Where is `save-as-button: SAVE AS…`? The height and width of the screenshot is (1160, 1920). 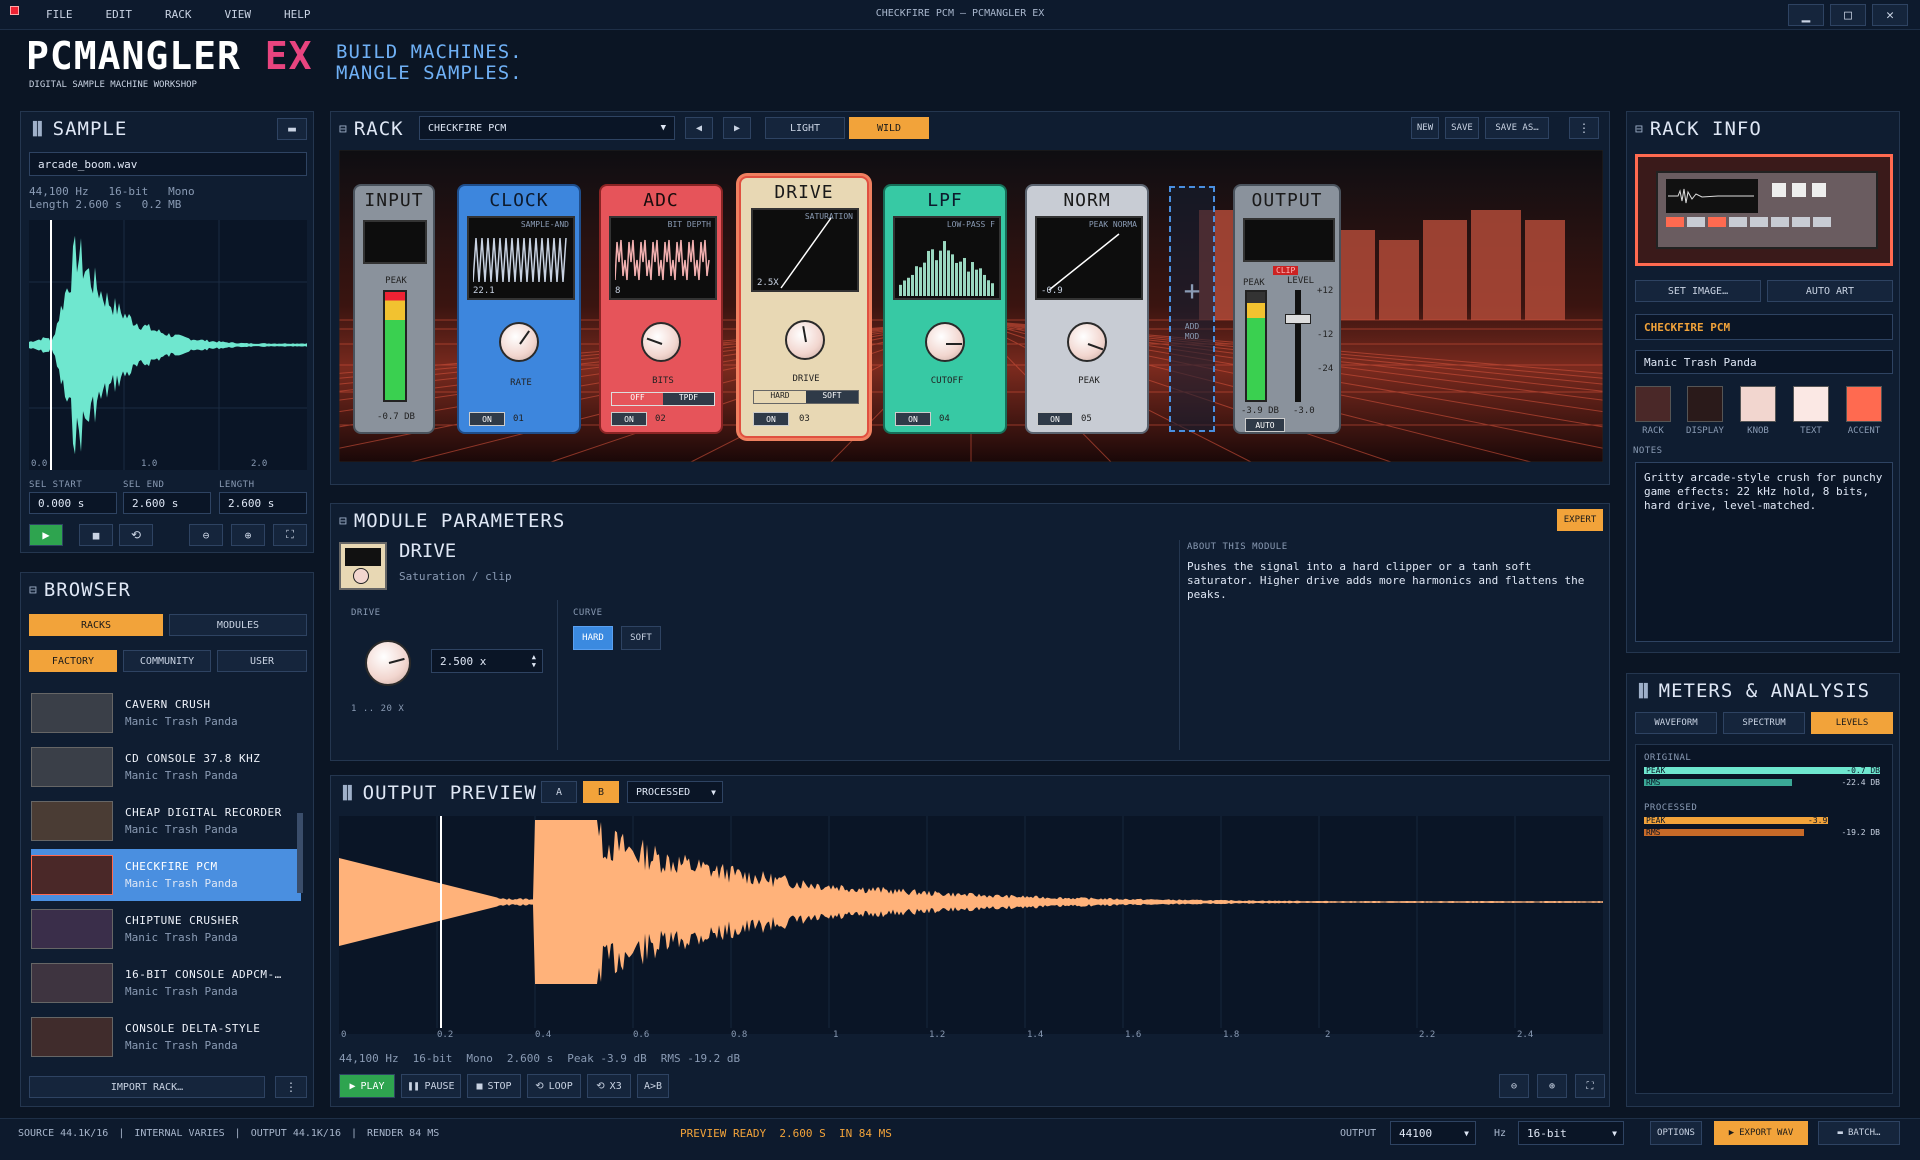
save-as-button: SAVE AS… is located at coordinates (1517, 128).